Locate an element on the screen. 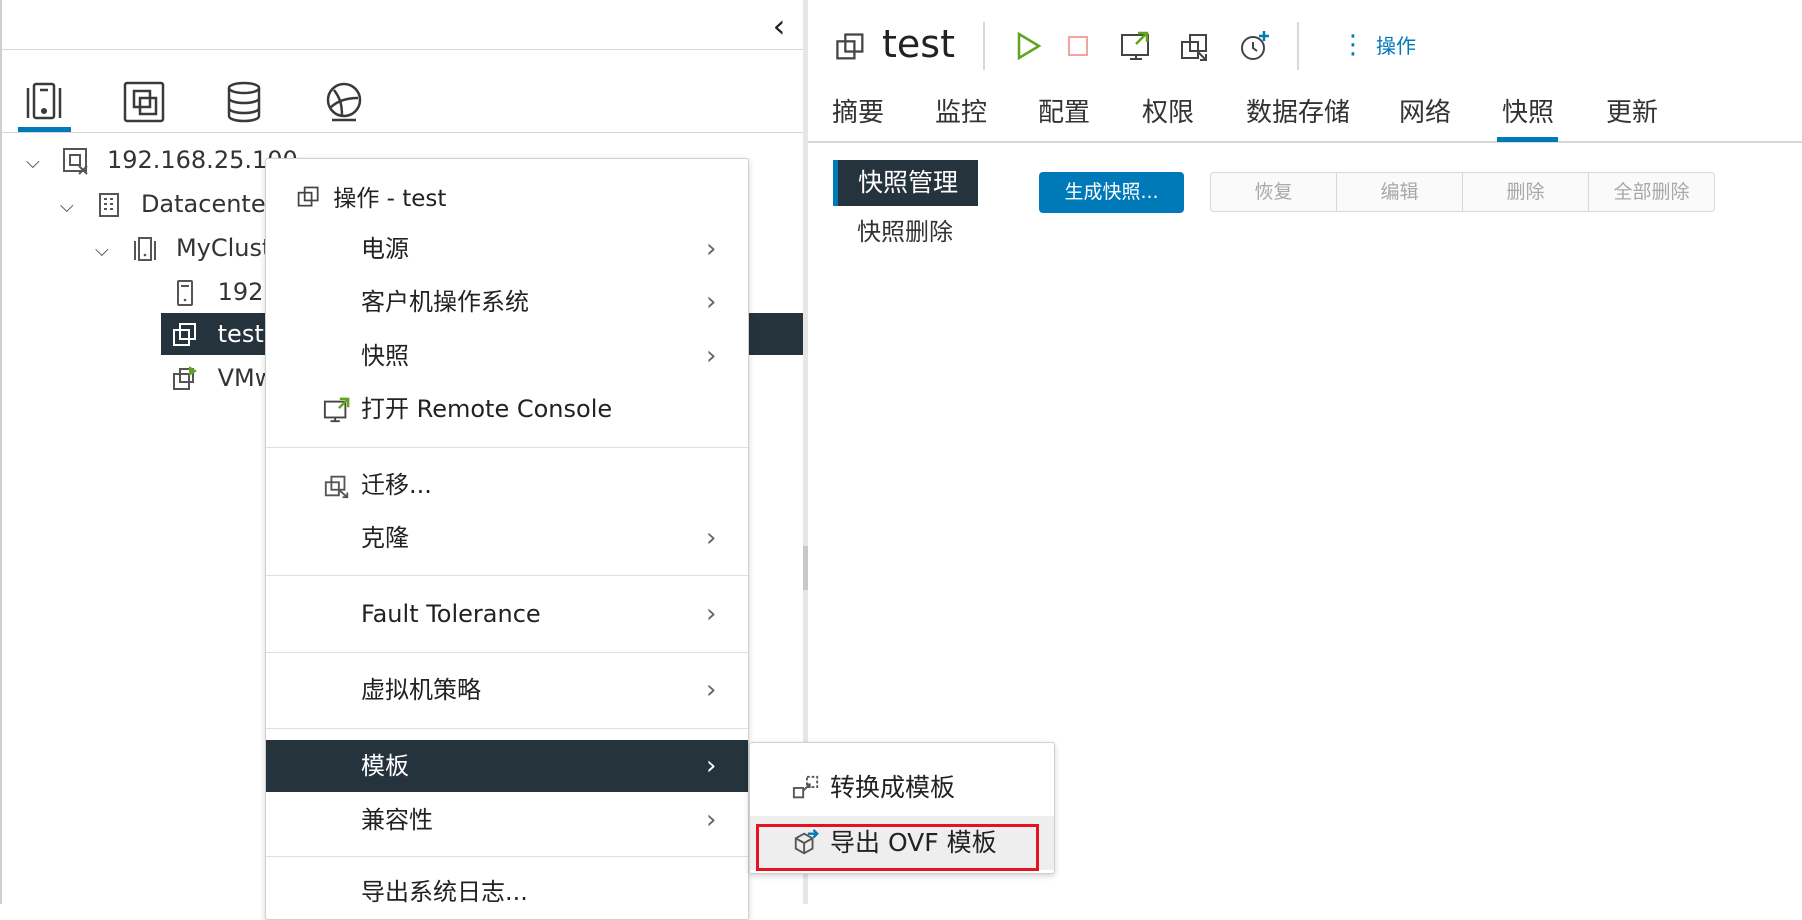 This screenshot has width=1802, height=920. menu-item-remote-console: 打开 Remote Console is located at coordinates (507, 409).